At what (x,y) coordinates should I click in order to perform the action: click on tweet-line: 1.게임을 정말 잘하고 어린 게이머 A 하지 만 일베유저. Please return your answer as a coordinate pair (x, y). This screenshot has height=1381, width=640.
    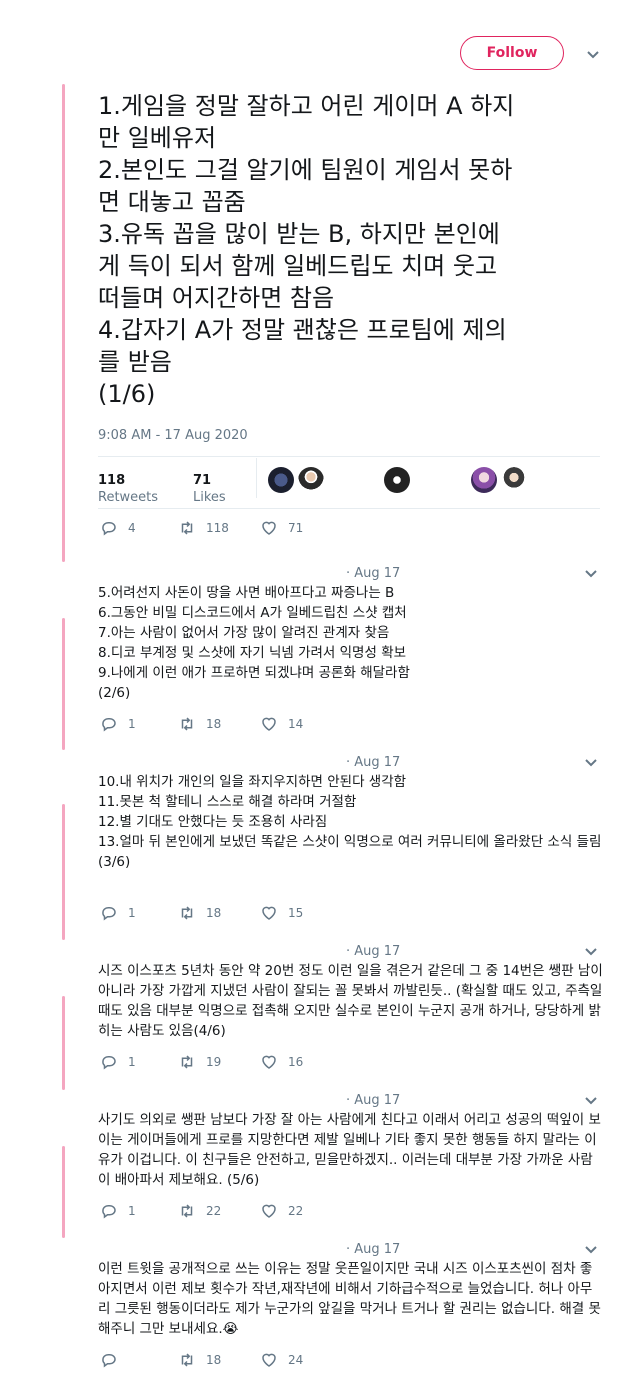
    Looking at the image, I should click on (306, 122).